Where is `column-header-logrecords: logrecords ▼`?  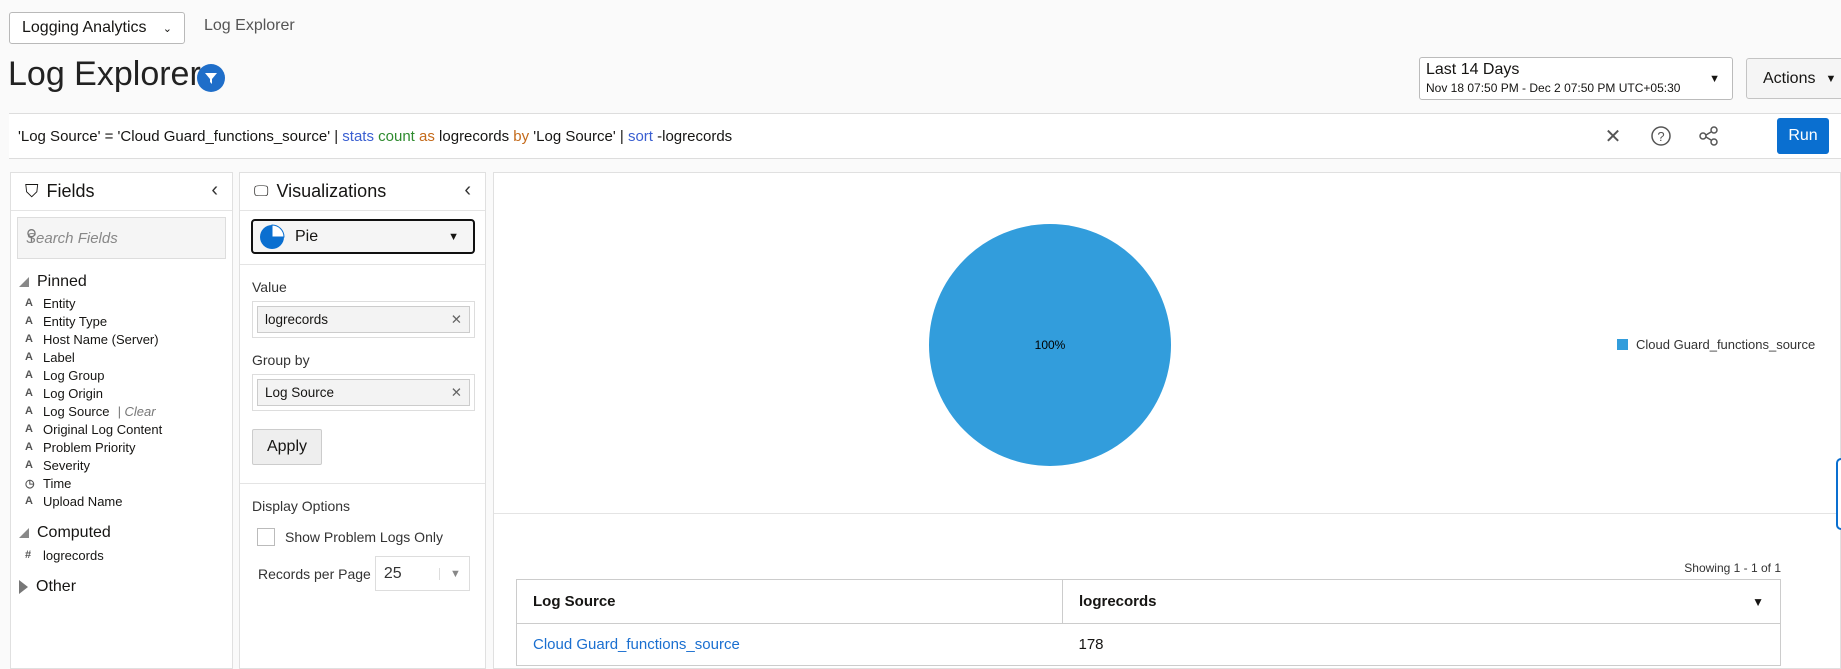
column-header-logrecords: logrecords ▼ is located at coordinates (1421, 601).